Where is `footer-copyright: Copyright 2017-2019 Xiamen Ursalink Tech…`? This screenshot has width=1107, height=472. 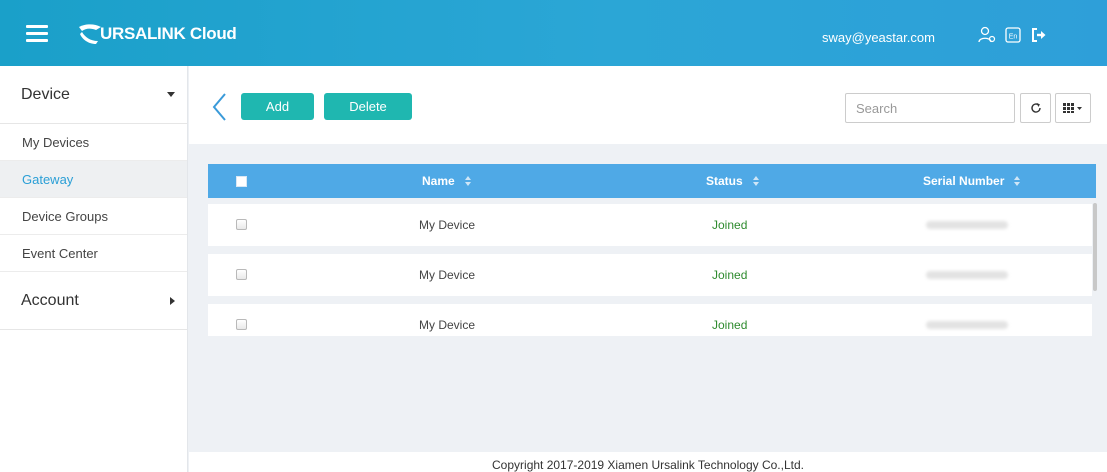
footer-copyright: Copyright 2017-2019 Xiamen Ursalink Tech… is located at coordinates (648, 462).